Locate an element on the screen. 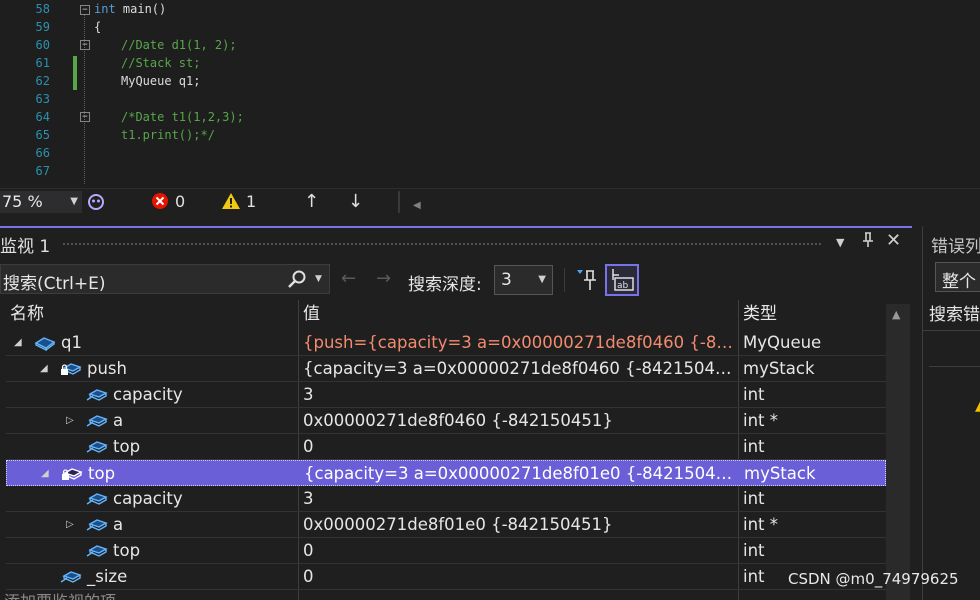 The height and width of the screenshot is (600, 980). warning-icon is located at coordinates (231, 201).